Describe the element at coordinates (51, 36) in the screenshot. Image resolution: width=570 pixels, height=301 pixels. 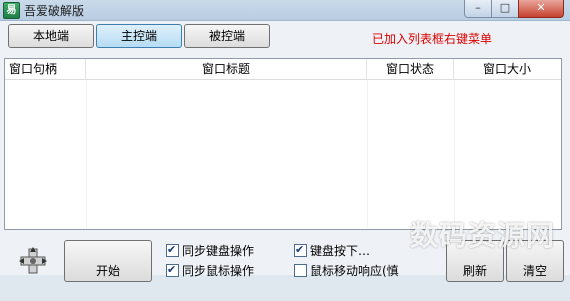
I see `local-mode-button: 本地端` at that location.